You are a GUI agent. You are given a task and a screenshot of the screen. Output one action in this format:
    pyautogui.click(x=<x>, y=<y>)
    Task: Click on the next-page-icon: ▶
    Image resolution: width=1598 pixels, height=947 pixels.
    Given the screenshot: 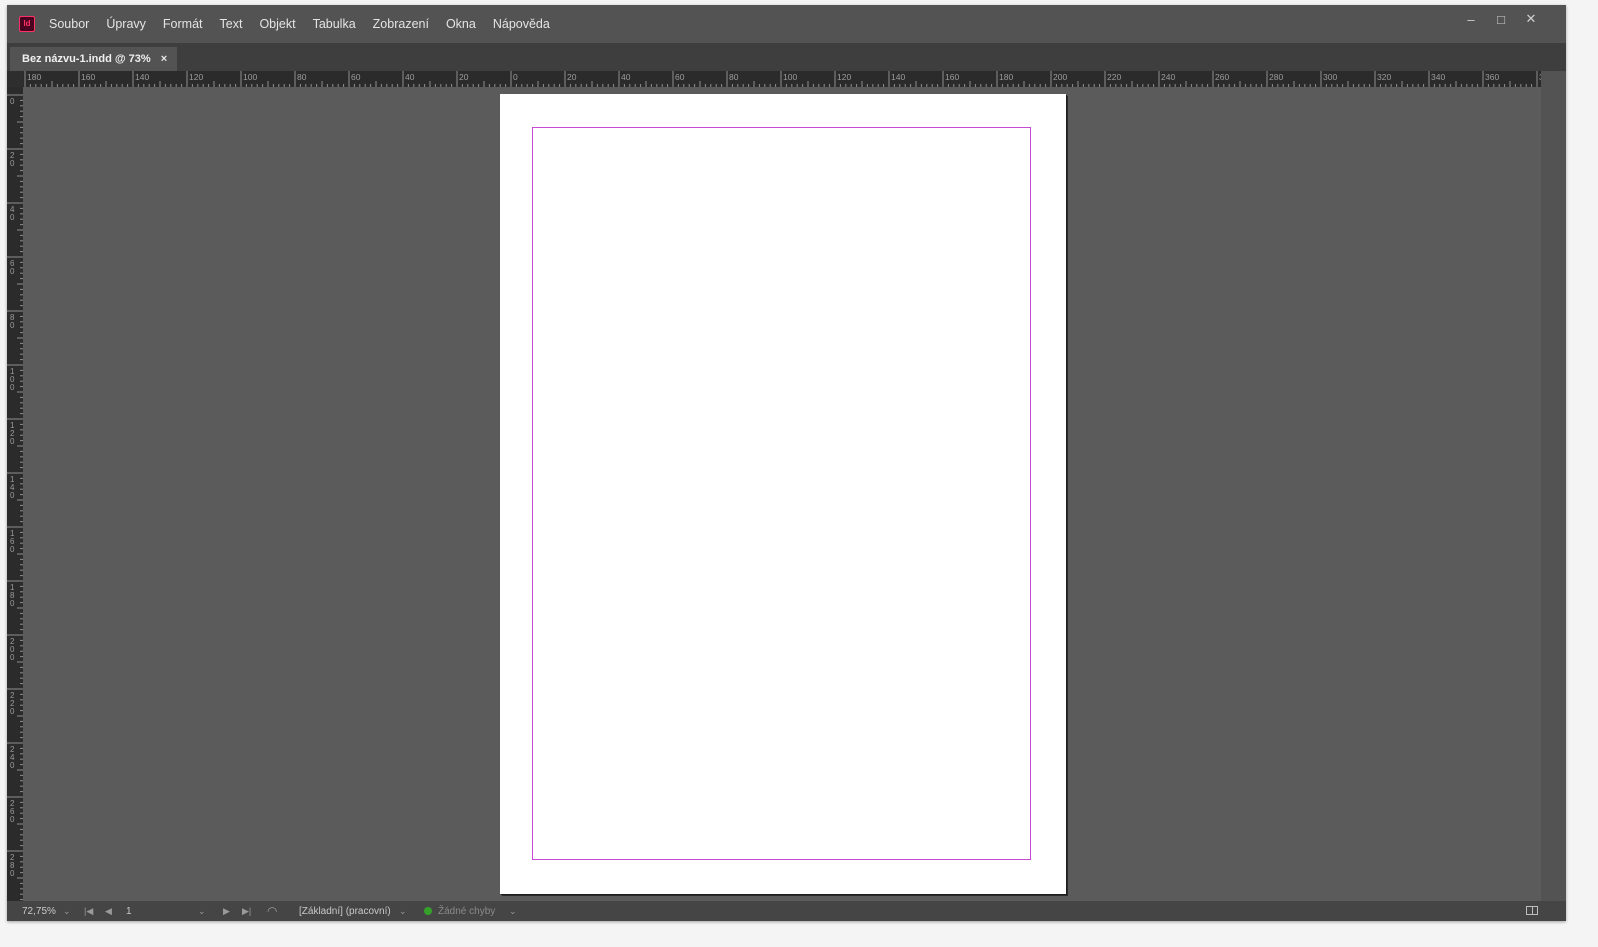 What is the action you would take?
    pyautogui.click(x=226, y=911)
    